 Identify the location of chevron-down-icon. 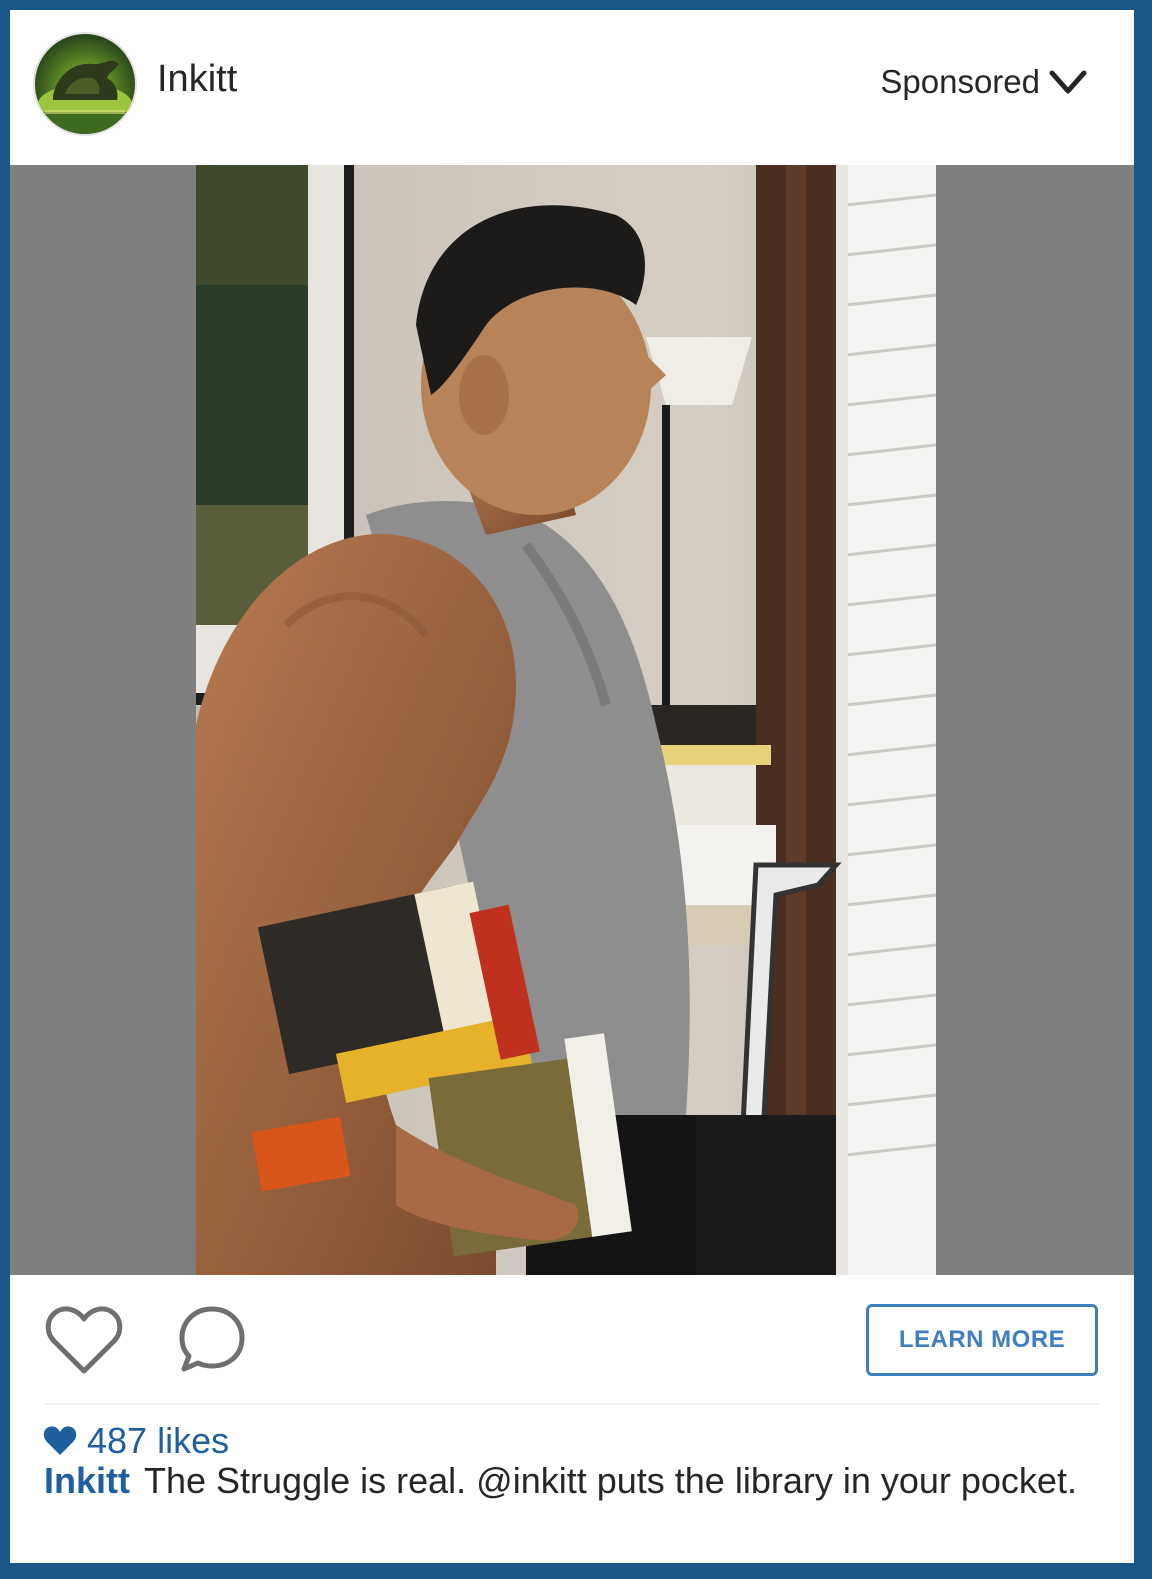
(1068, 82).